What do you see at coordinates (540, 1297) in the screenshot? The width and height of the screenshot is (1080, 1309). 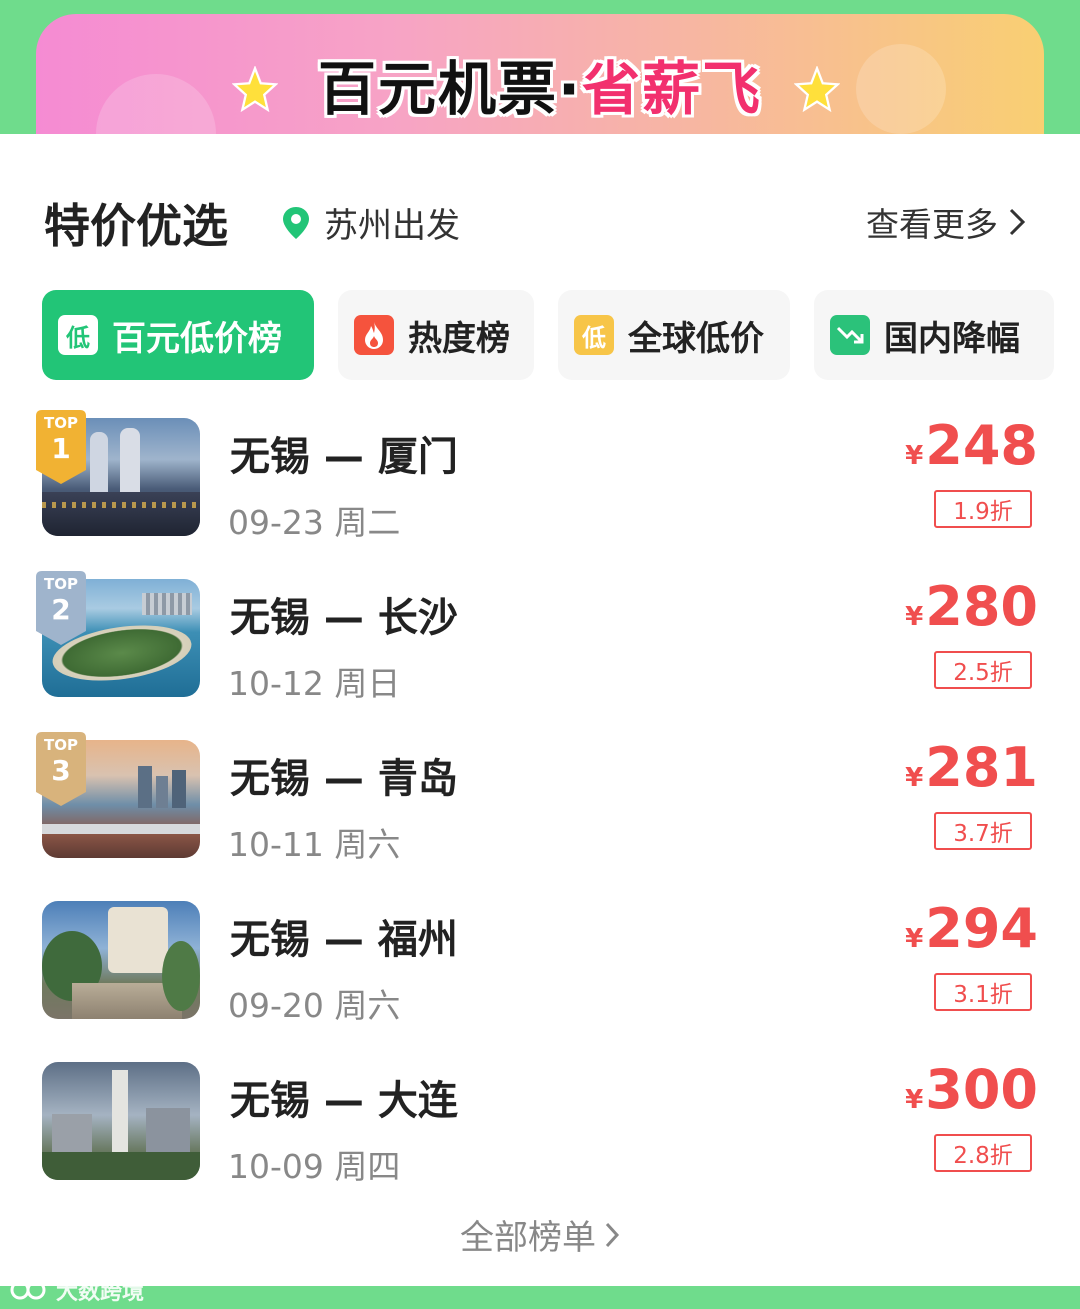 I see `bottom-bar` at bounding box center [540, 1297].